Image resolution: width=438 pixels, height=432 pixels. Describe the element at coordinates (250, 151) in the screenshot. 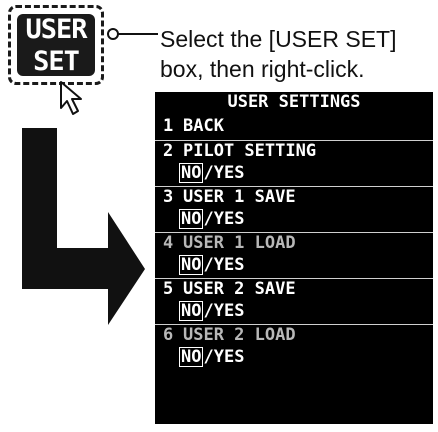

I see `menu-item-label: PILOT SETTING` at that location.